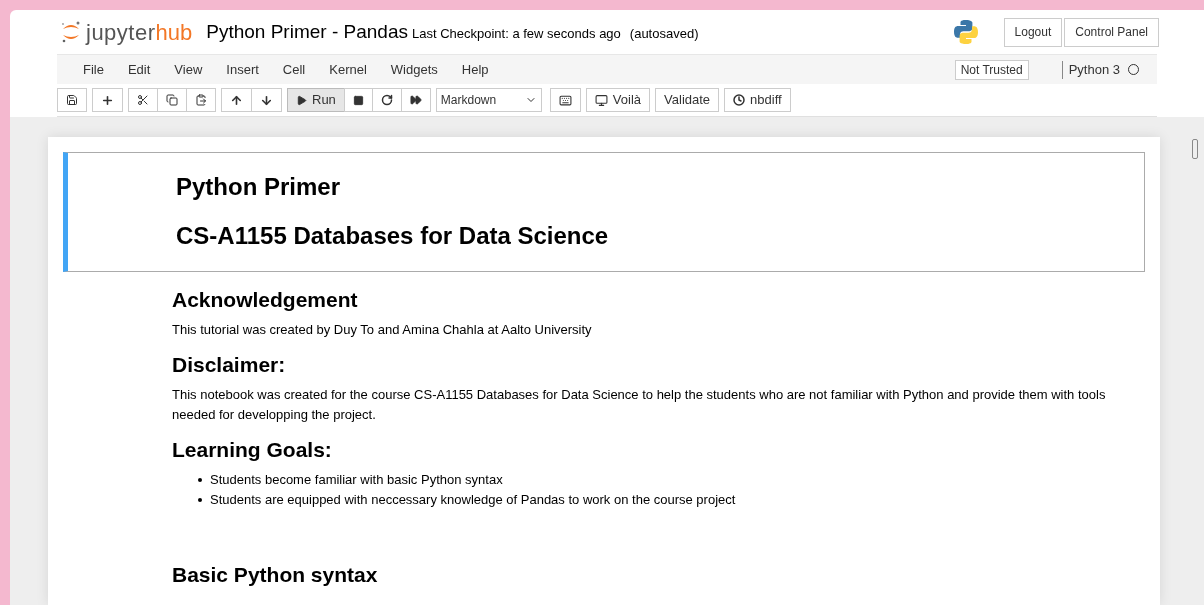 This screenshot has width=1204, height=605. Describe the element at coordinates (604, 573) in the screenshot. I see `markdown-cell: Basic Python syntax` at that location.